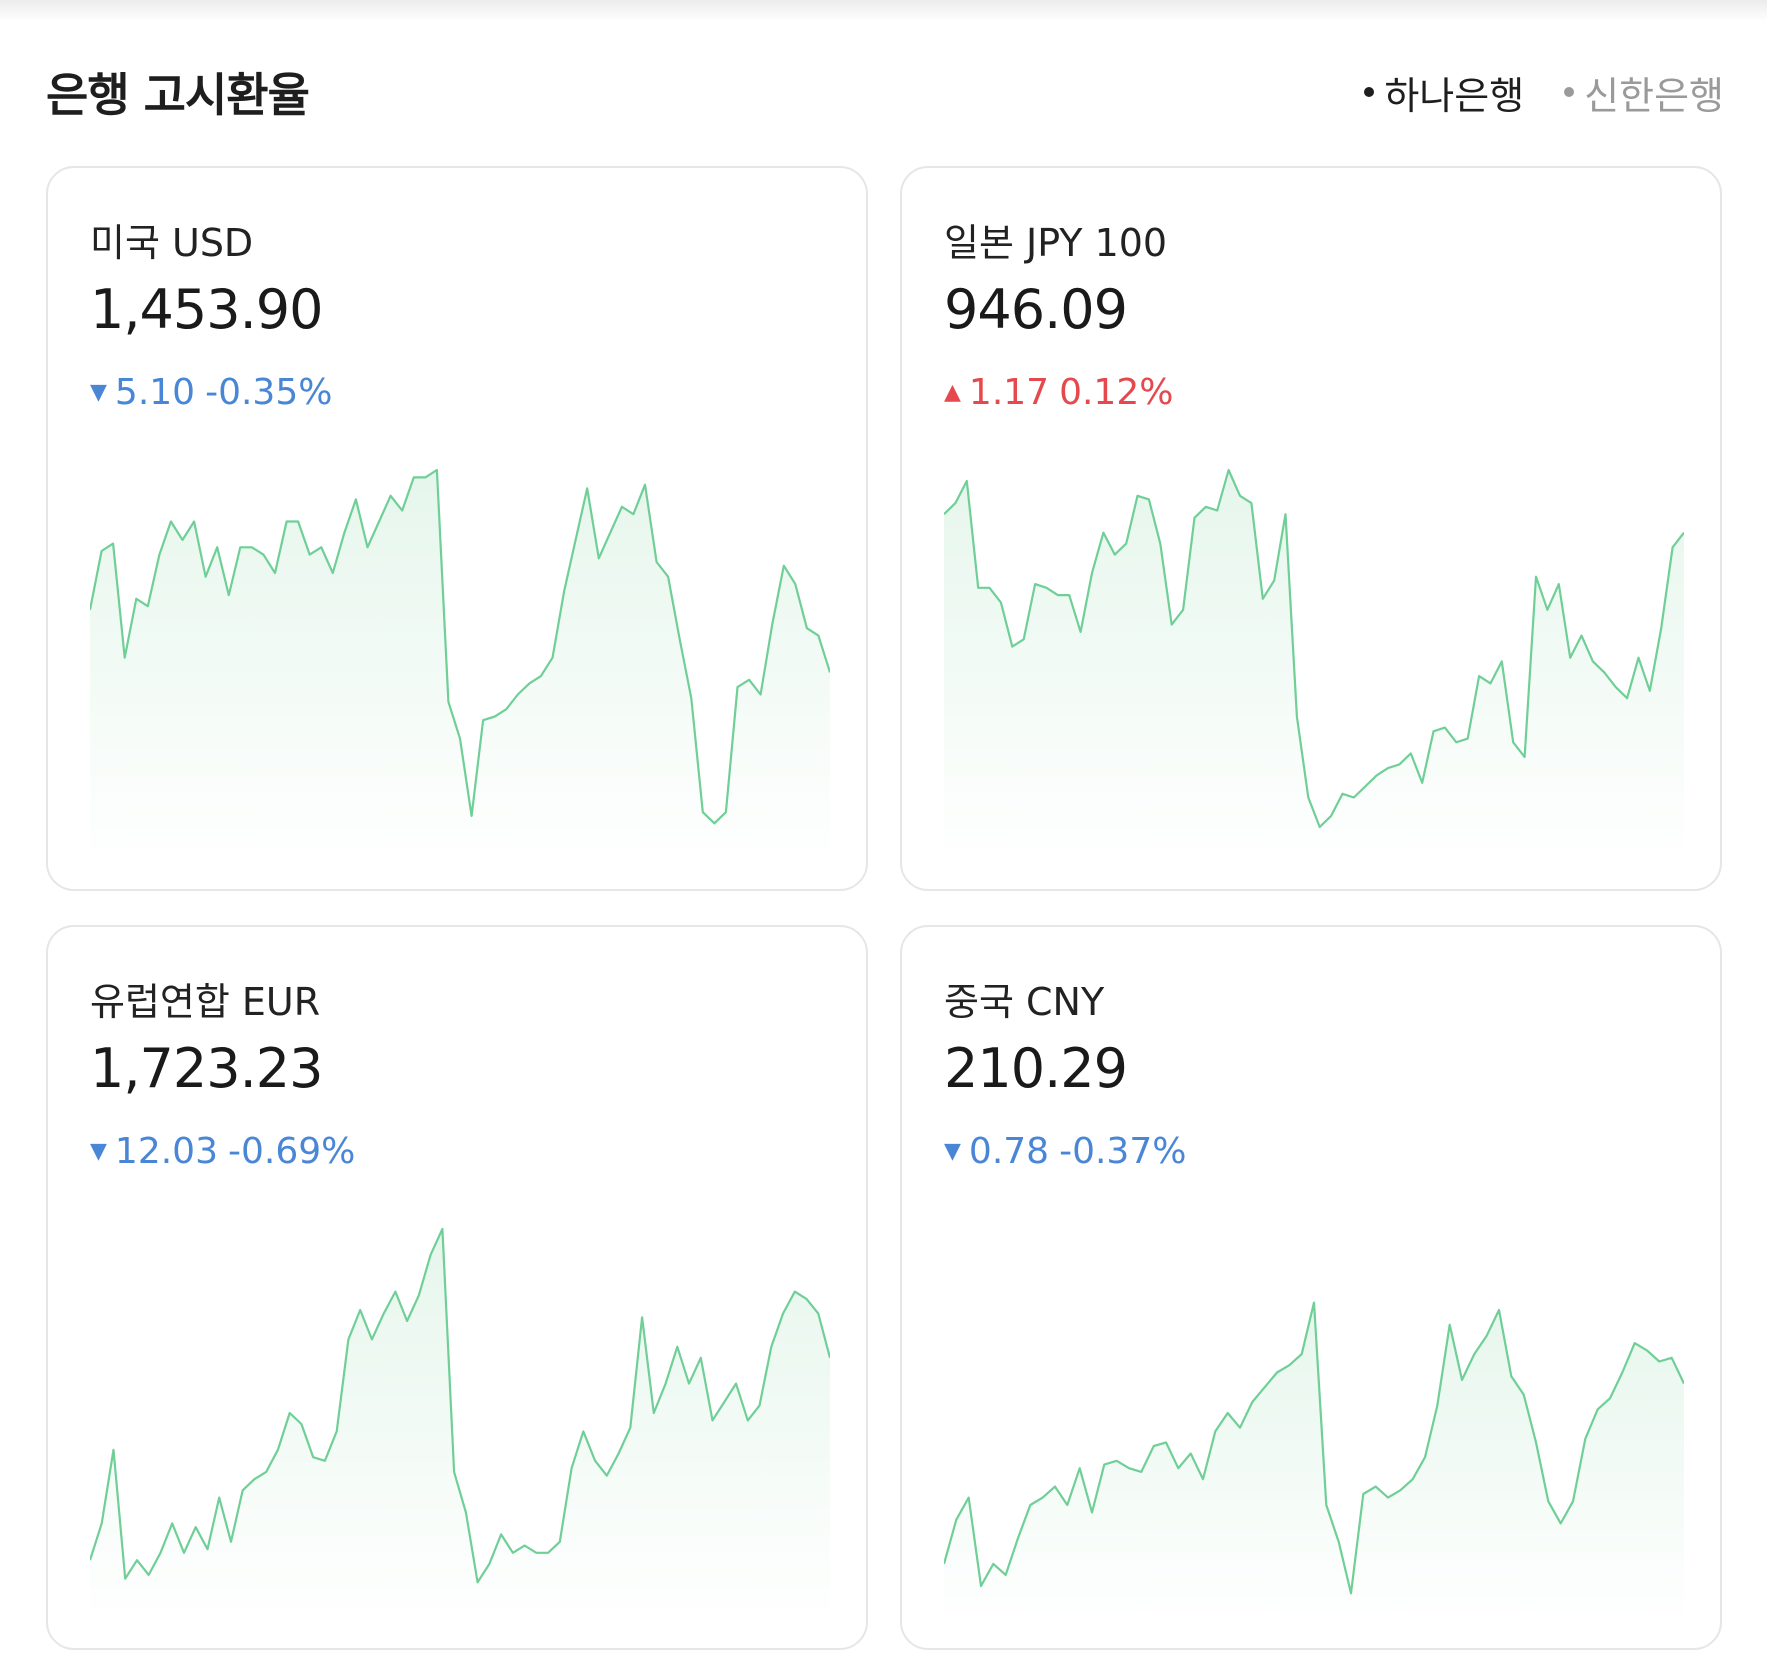  Describe the element at coordinates (1544, 92) in the screenshot. I see `bank-tabs: 하나은행 신한은행` at that location.